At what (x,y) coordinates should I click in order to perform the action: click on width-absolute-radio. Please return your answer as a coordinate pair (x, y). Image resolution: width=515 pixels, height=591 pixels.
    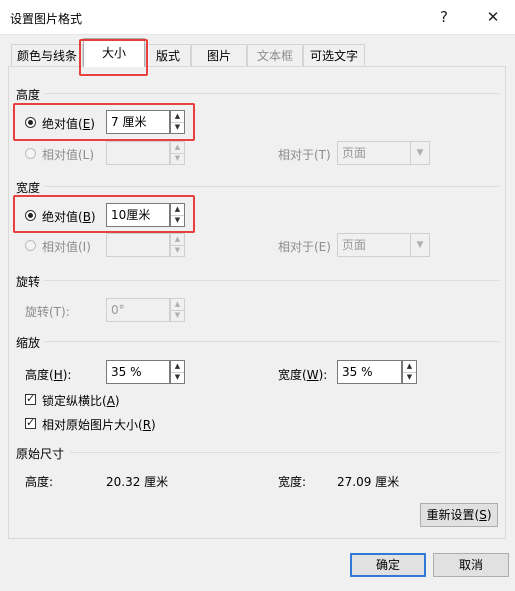
    Looking at the image, I should click on (30, 215).